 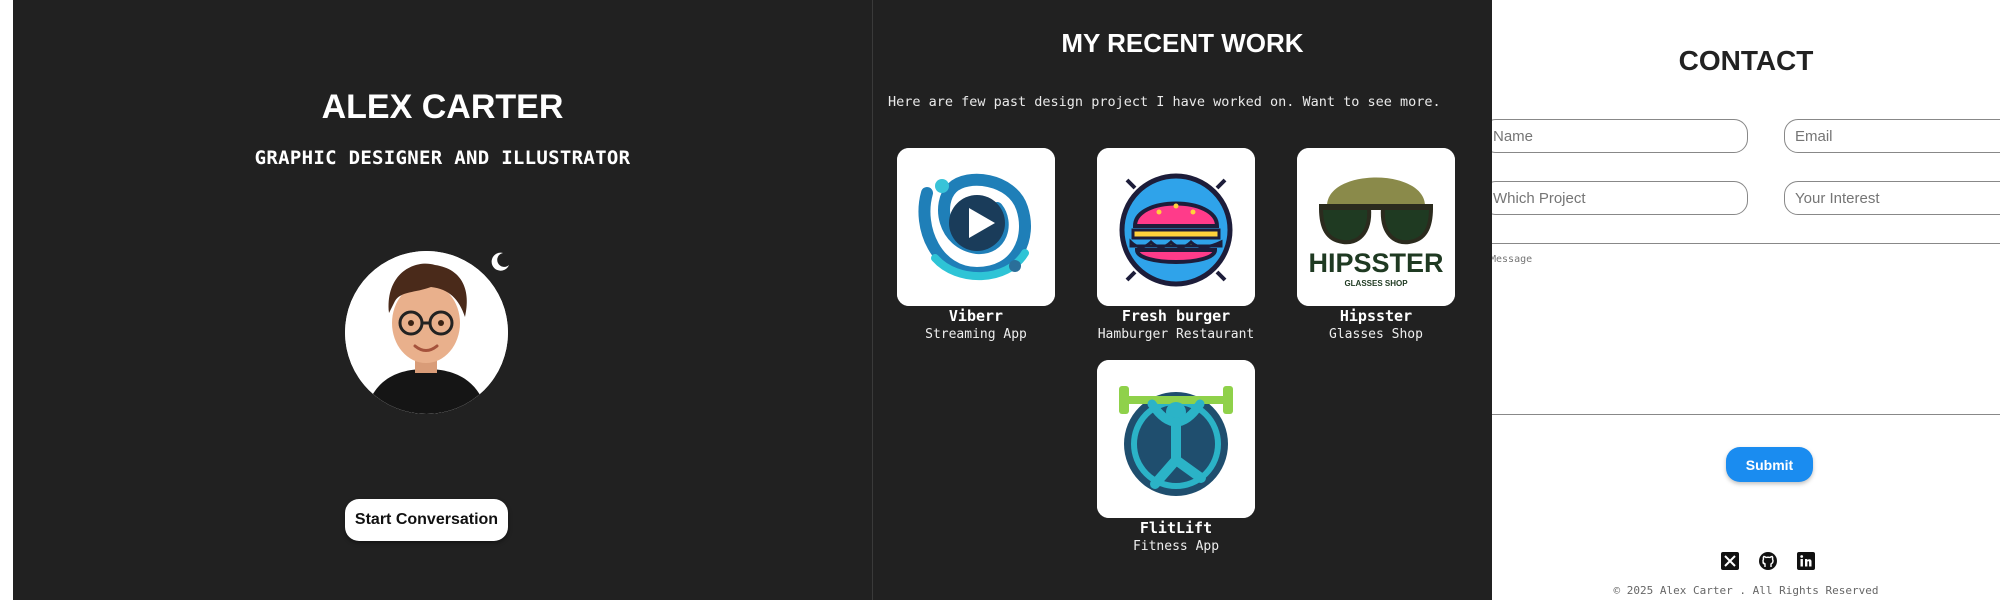 What do you see at coordinates (1620, 198) in the screenshot?
I see `which-project-field` at bounding box center [1620, 198].